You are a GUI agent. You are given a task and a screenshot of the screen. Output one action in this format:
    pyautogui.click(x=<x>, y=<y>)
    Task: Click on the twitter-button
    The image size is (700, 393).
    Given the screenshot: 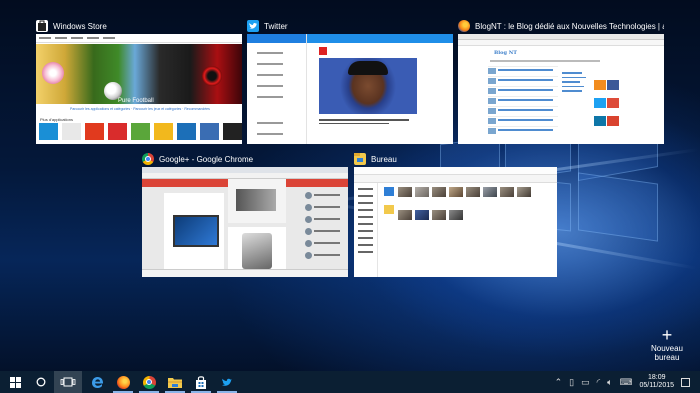 What is the action you would take?
    pyautogui.click(x=227, y=382)
    